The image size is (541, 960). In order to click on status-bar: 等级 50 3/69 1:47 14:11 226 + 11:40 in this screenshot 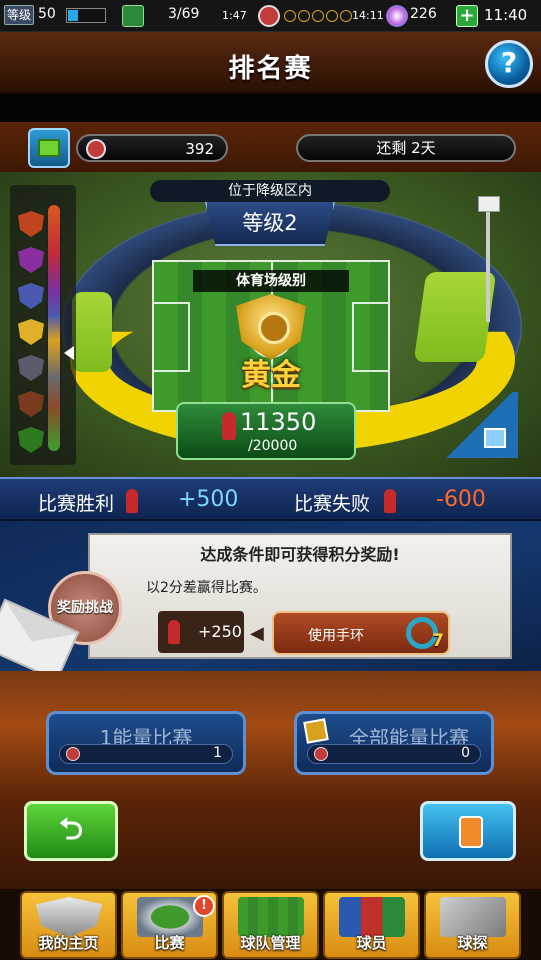, I will do `click(270, 16)`.